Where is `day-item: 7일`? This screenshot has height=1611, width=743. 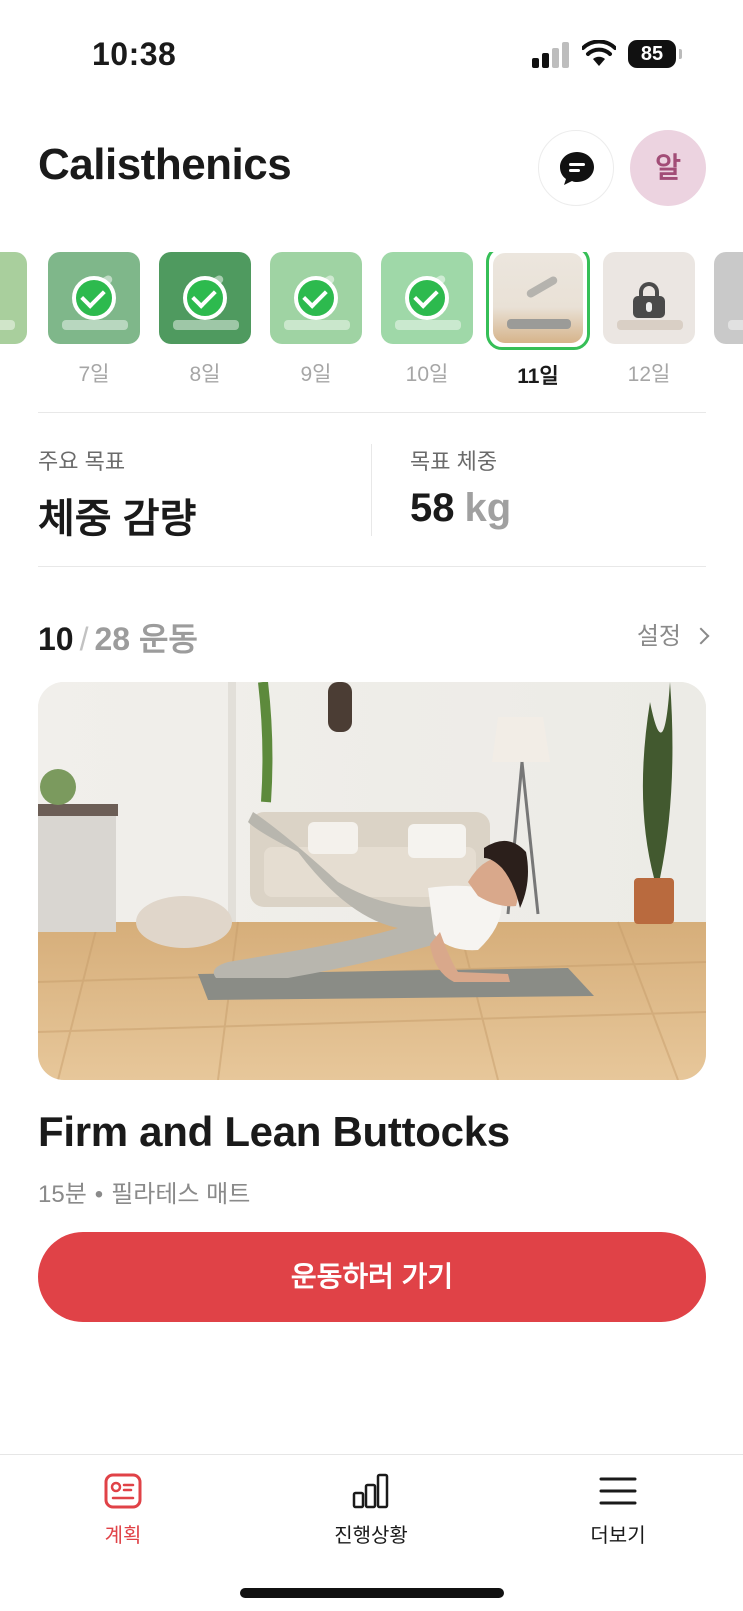
day-item: 7일 is located at coordinates (94, 320).